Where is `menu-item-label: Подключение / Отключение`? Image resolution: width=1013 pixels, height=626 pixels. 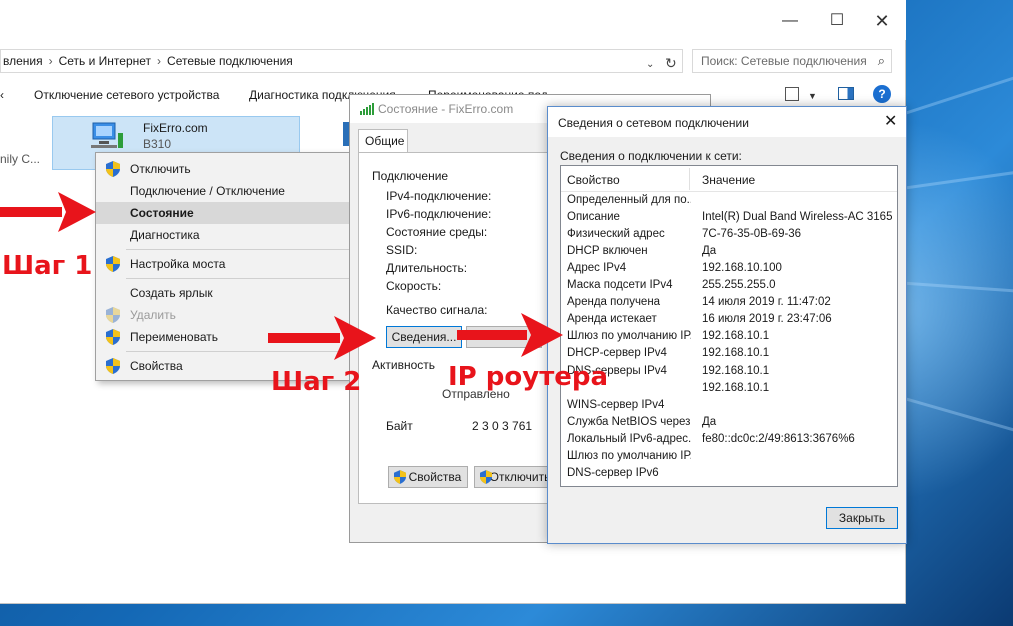
menu-item-label: Подключение / Отключение is located at coordinates (207, 191).